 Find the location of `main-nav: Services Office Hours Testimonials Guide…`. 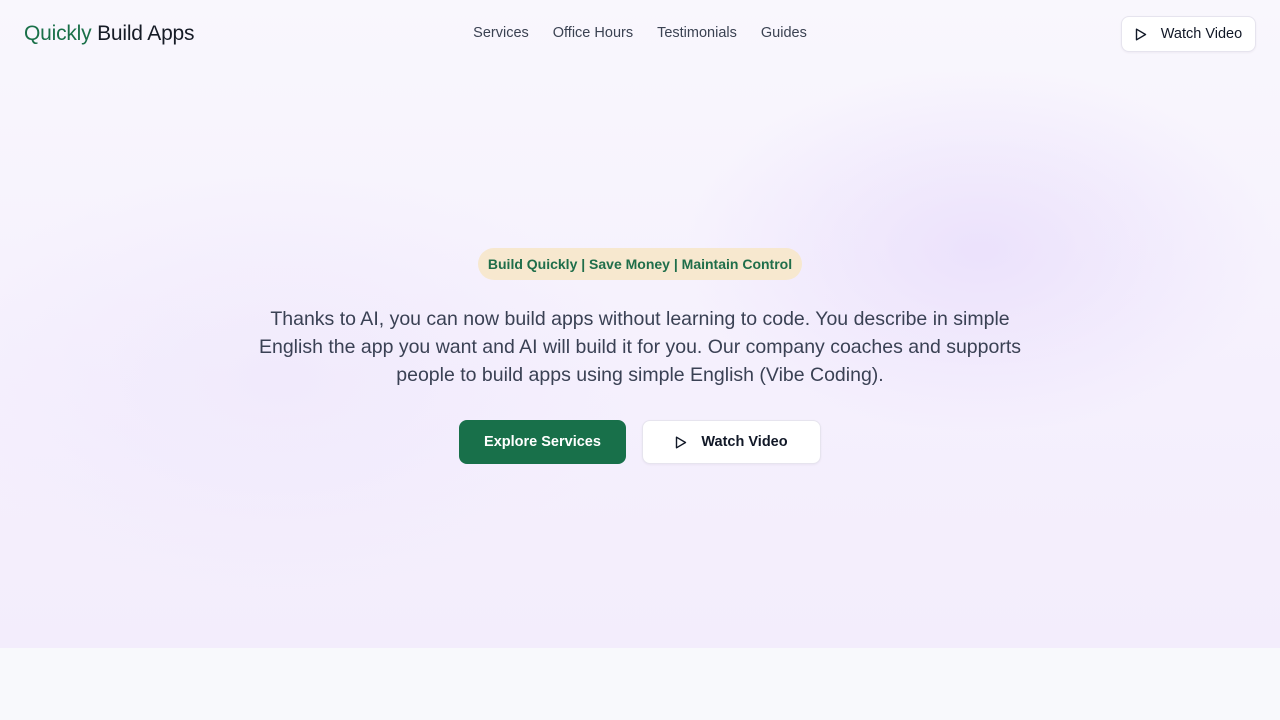

main-nav: Services Office Hours Testimonials Guide… is located at coordinates (640, 33).